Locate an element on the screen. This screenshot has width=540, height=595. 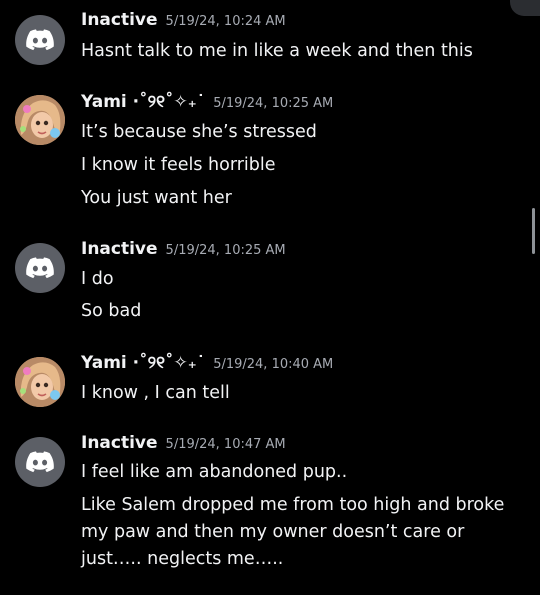
message-header: Inactive 5/19/24, 10:47 AM is located at coordinates (183, 445).